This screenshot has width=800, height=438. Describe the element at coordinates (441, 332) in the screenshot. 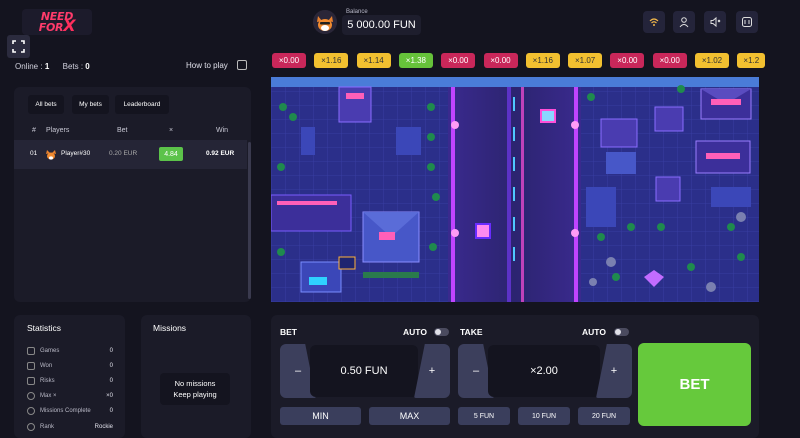

I see `bet-auto-toggle` at that location.